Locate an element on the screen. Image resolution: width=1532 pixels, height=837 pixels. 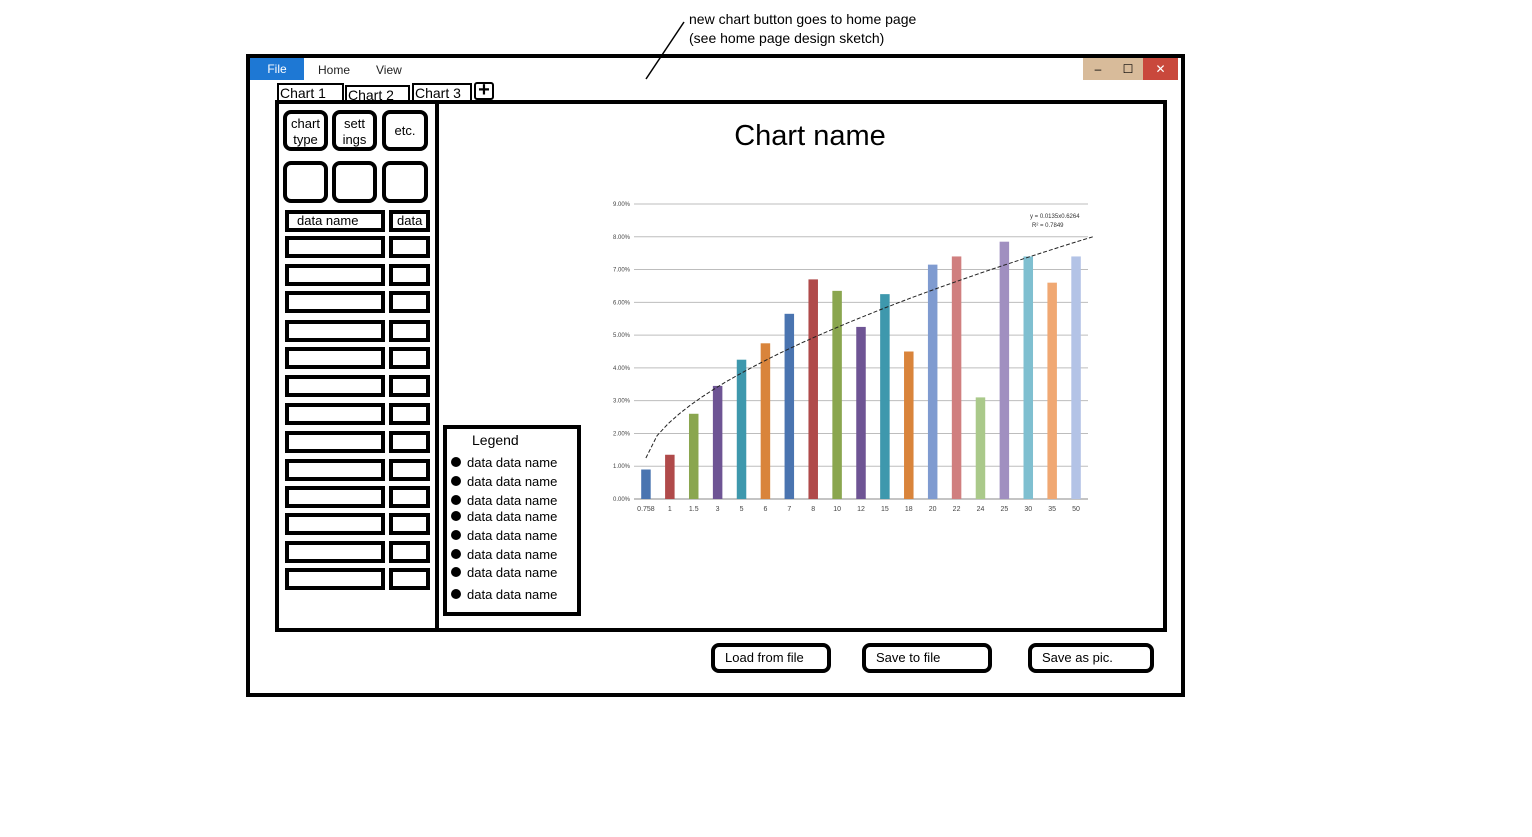
chart-type-label-line-2: type is located at coordinates (305, 139).